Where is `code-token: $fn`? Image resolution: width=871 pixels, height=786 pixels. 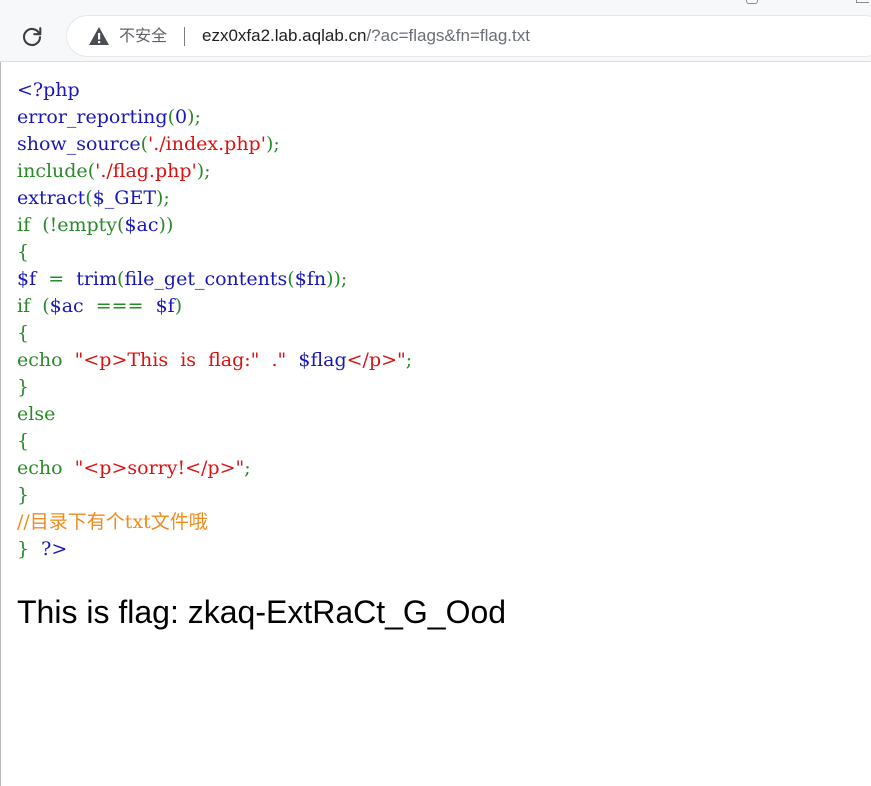
code-token: $fn is located at coordinates (310, 279).